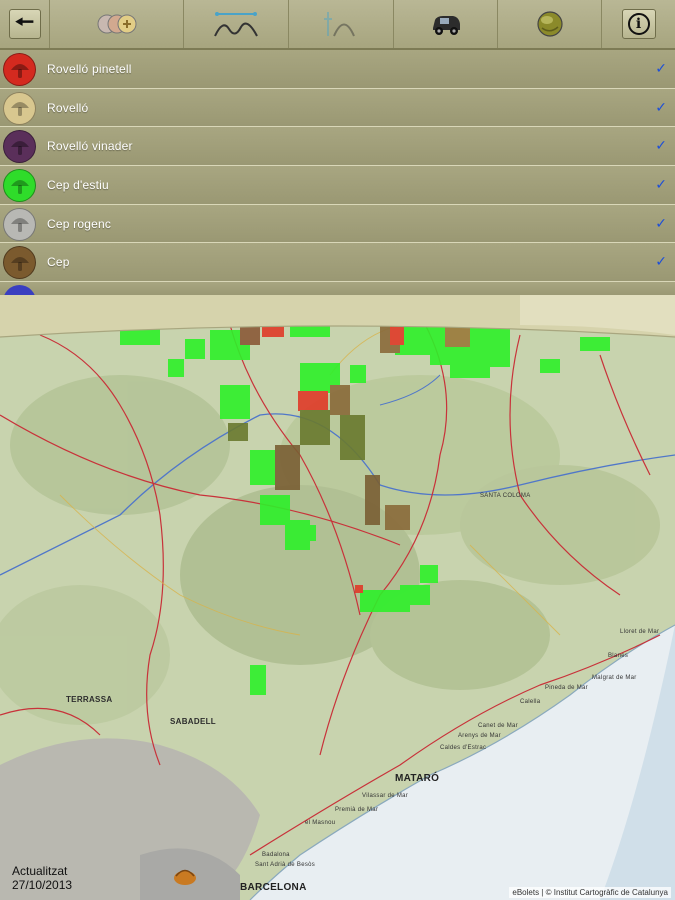  Describe the element at coordinates (320, 823) in the screenshot. I see `place-label: el Masnou` at that location.